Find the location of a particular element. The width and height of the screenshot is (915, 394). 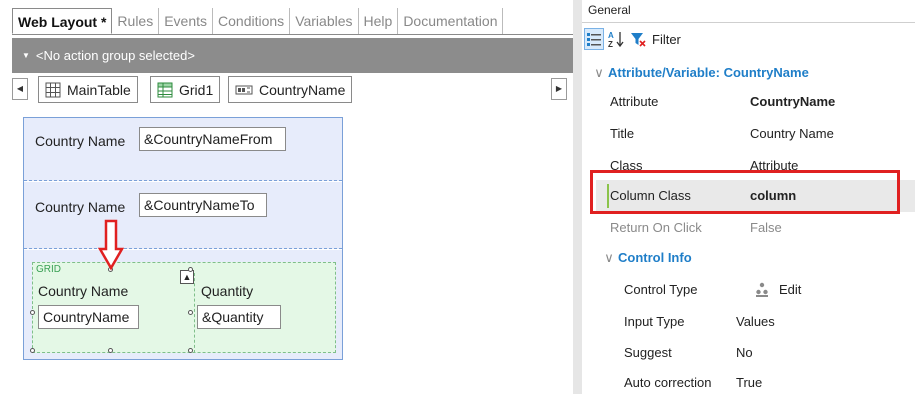

section-control-info: ∨ Control Info is located at coordinates (755, 258).